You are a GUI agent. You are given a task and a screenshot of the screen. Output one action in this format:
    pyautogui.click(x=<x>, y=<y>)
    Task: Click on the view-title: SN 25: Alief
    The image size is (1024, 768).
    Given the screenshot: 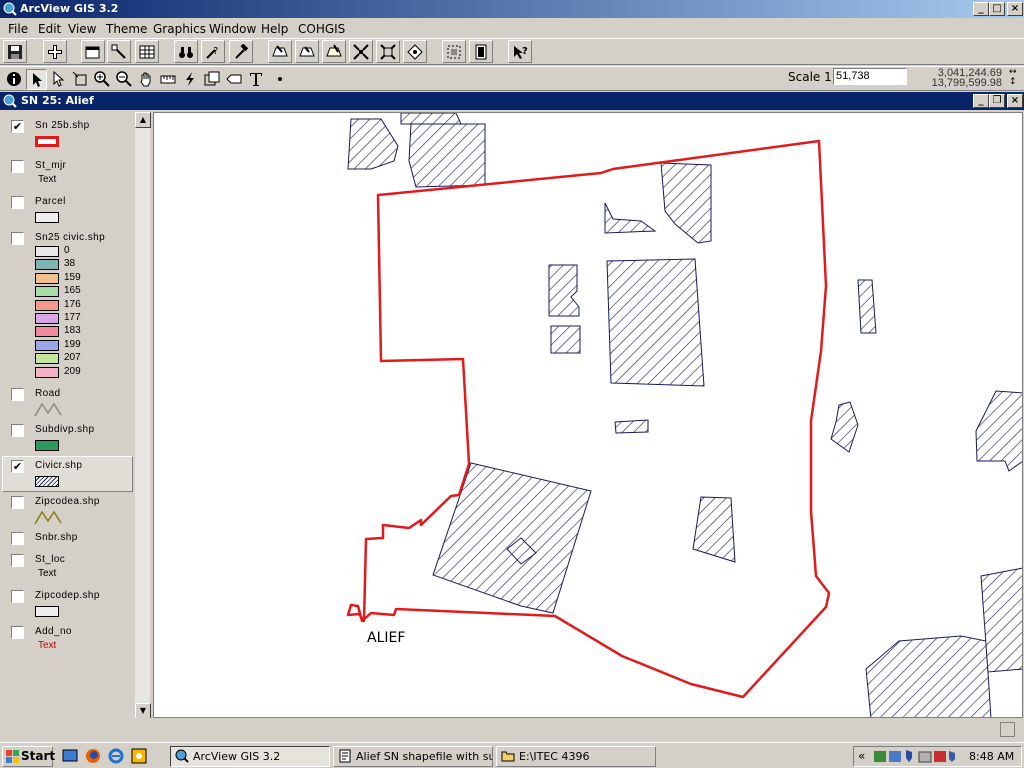 What is the action you would take?
    pyautogui.click(x=57, y=100)
    